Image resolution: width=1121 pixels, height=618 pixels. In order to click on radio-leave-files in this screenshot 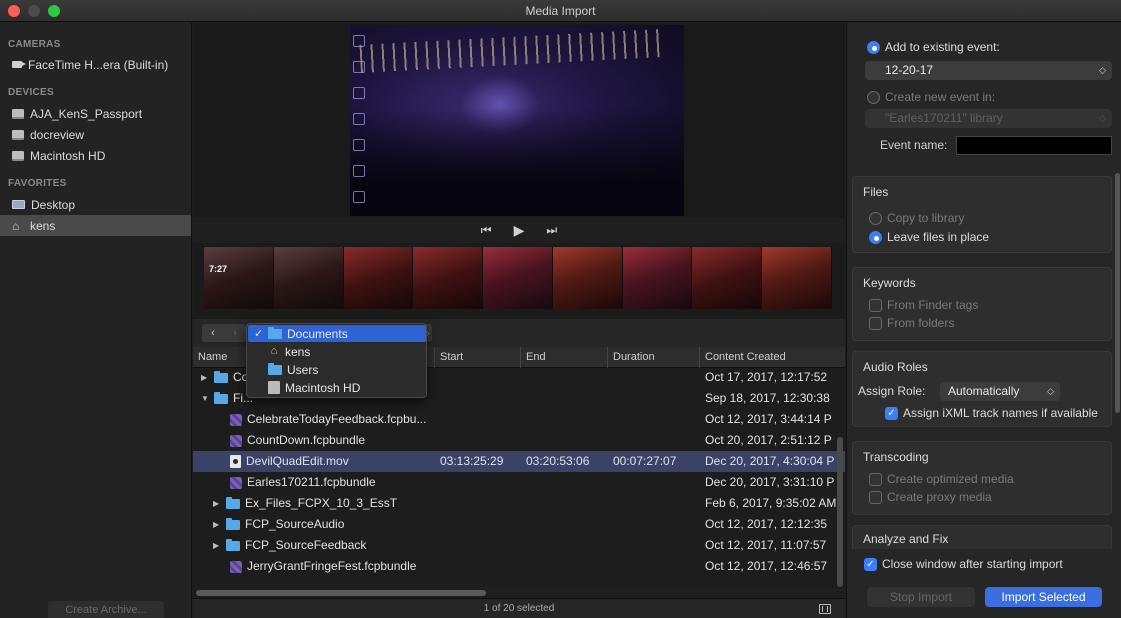, I will do `click(875, 237)`.